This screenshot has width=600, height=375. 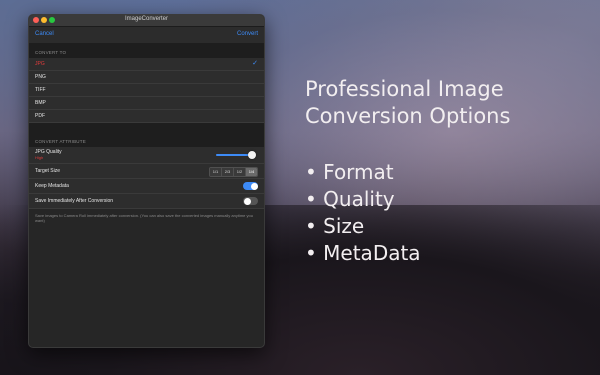 What do you see at coordinates (146, 201) in the screenshot?
I see `save-immediately-row: Save Immediately After Conversion` at bounding box center [146, 201].